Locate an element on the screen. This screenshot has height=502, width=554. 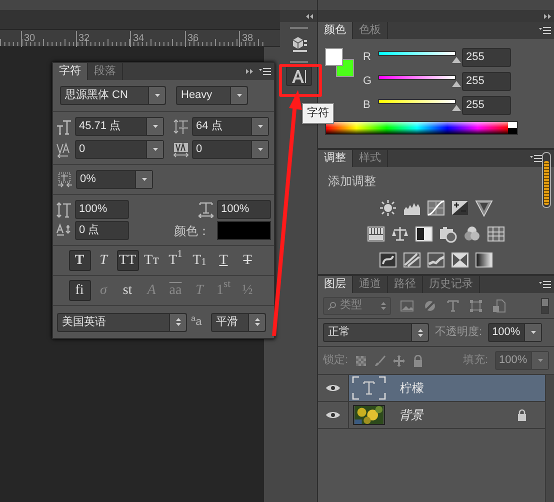
horizontal-scale-icon is located at coordinates (206, 210).